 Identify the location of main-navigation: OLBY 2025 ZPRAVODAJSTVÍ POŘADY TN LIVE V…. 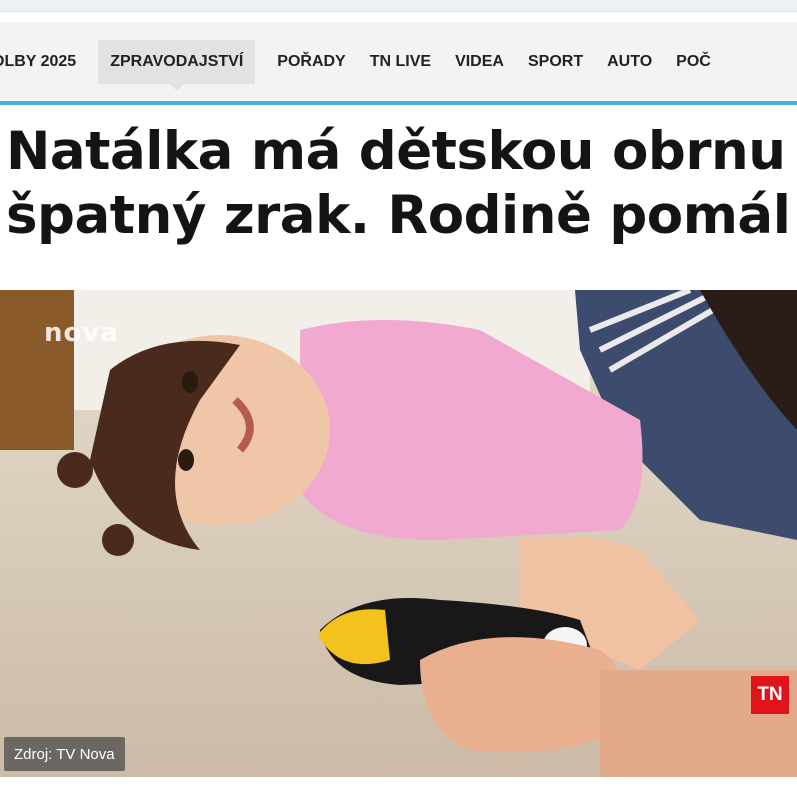
(398, 62).